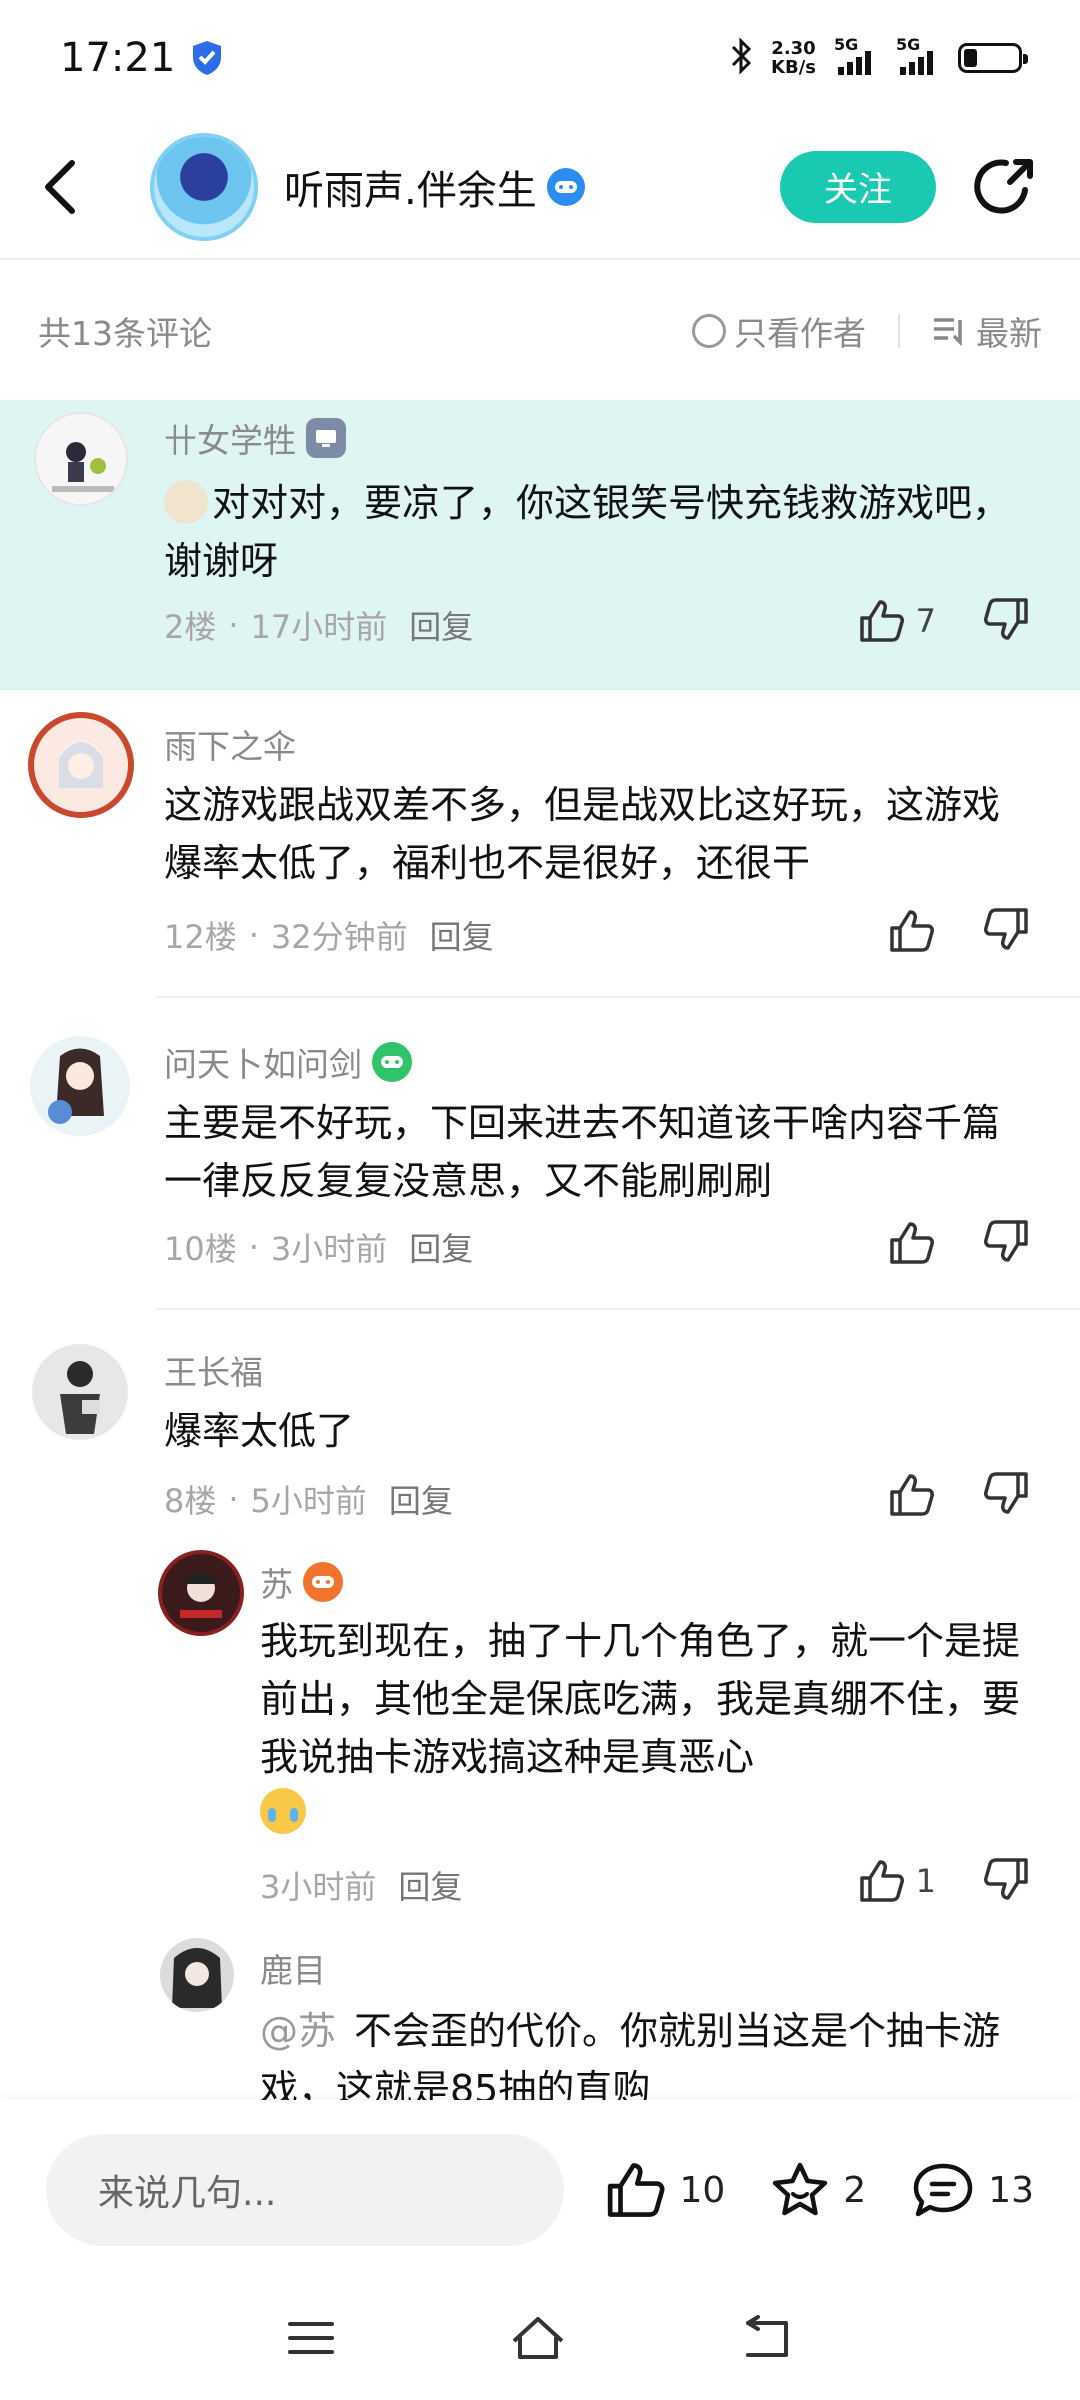 The image size is (1080, 2400). I want to click on star-icon, so click(800, 2189).